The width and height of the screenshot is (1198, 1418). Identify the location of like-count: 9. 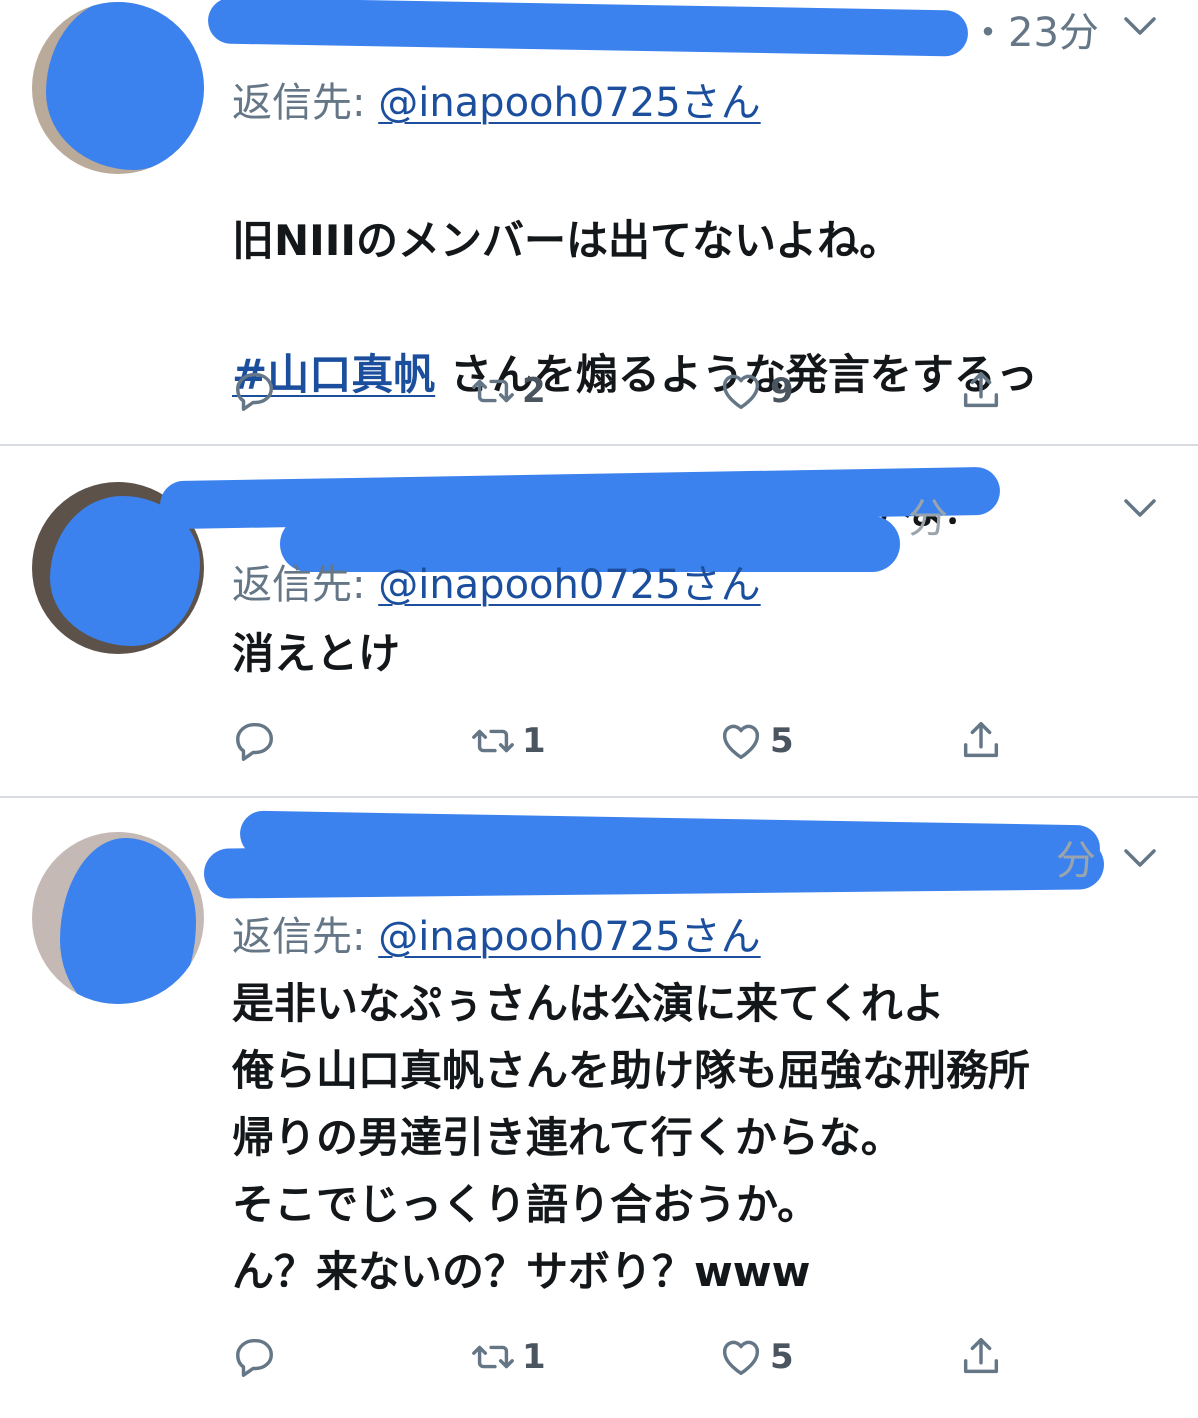
(782, 391).